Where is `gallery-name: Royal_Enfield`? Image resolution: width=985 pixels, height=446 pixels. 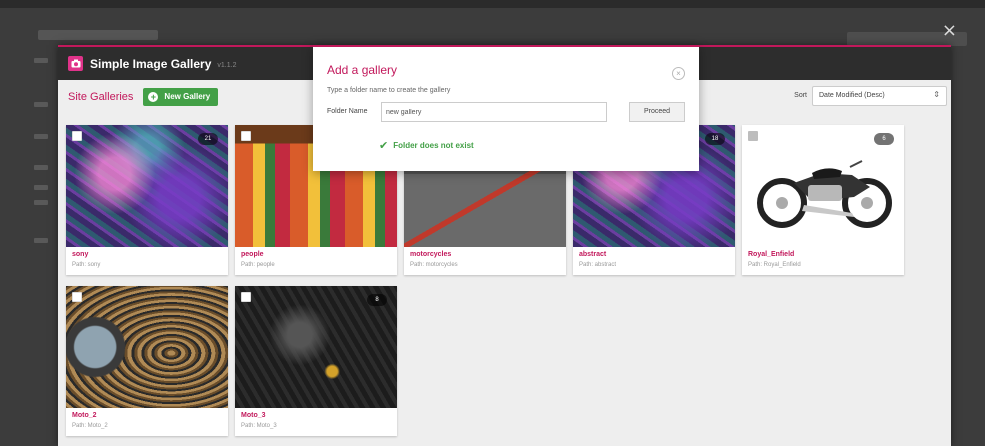 gallery-name: Royal_Enfield is located at coordinates (771, 254).